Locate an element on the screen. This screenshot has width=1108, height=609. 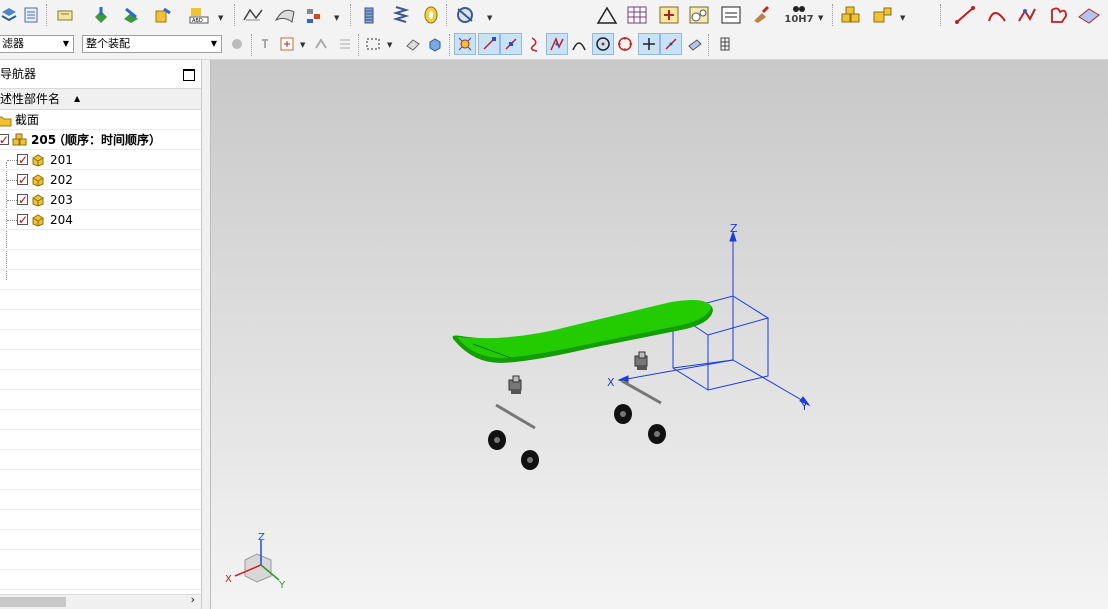
arc-icon is located at coordinates (997, 15).